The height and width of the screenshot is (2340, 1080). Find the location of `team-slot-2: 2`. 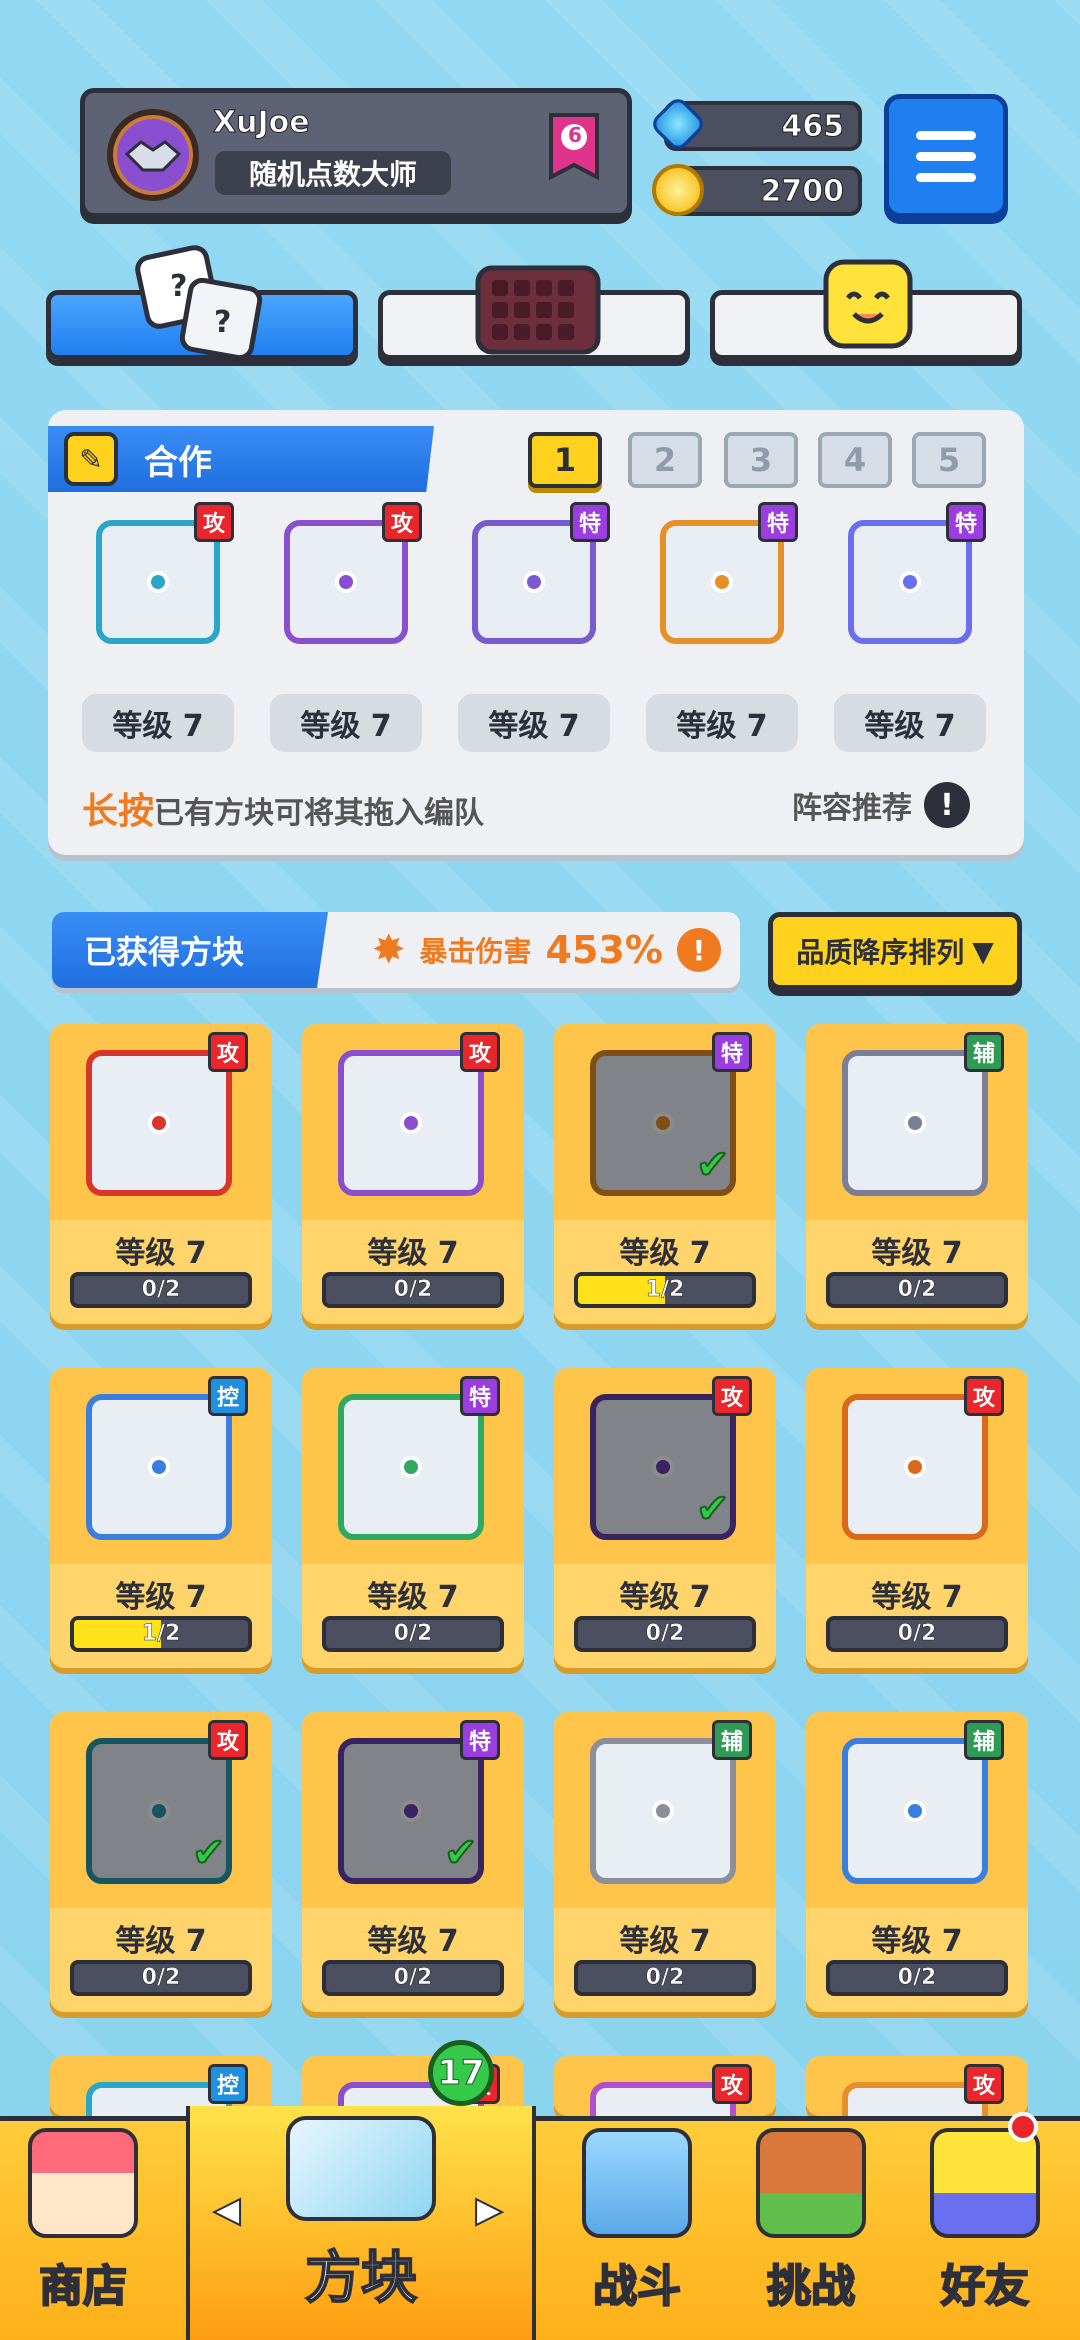

team-slot-2: 2 is located at coordinates (665, 460).